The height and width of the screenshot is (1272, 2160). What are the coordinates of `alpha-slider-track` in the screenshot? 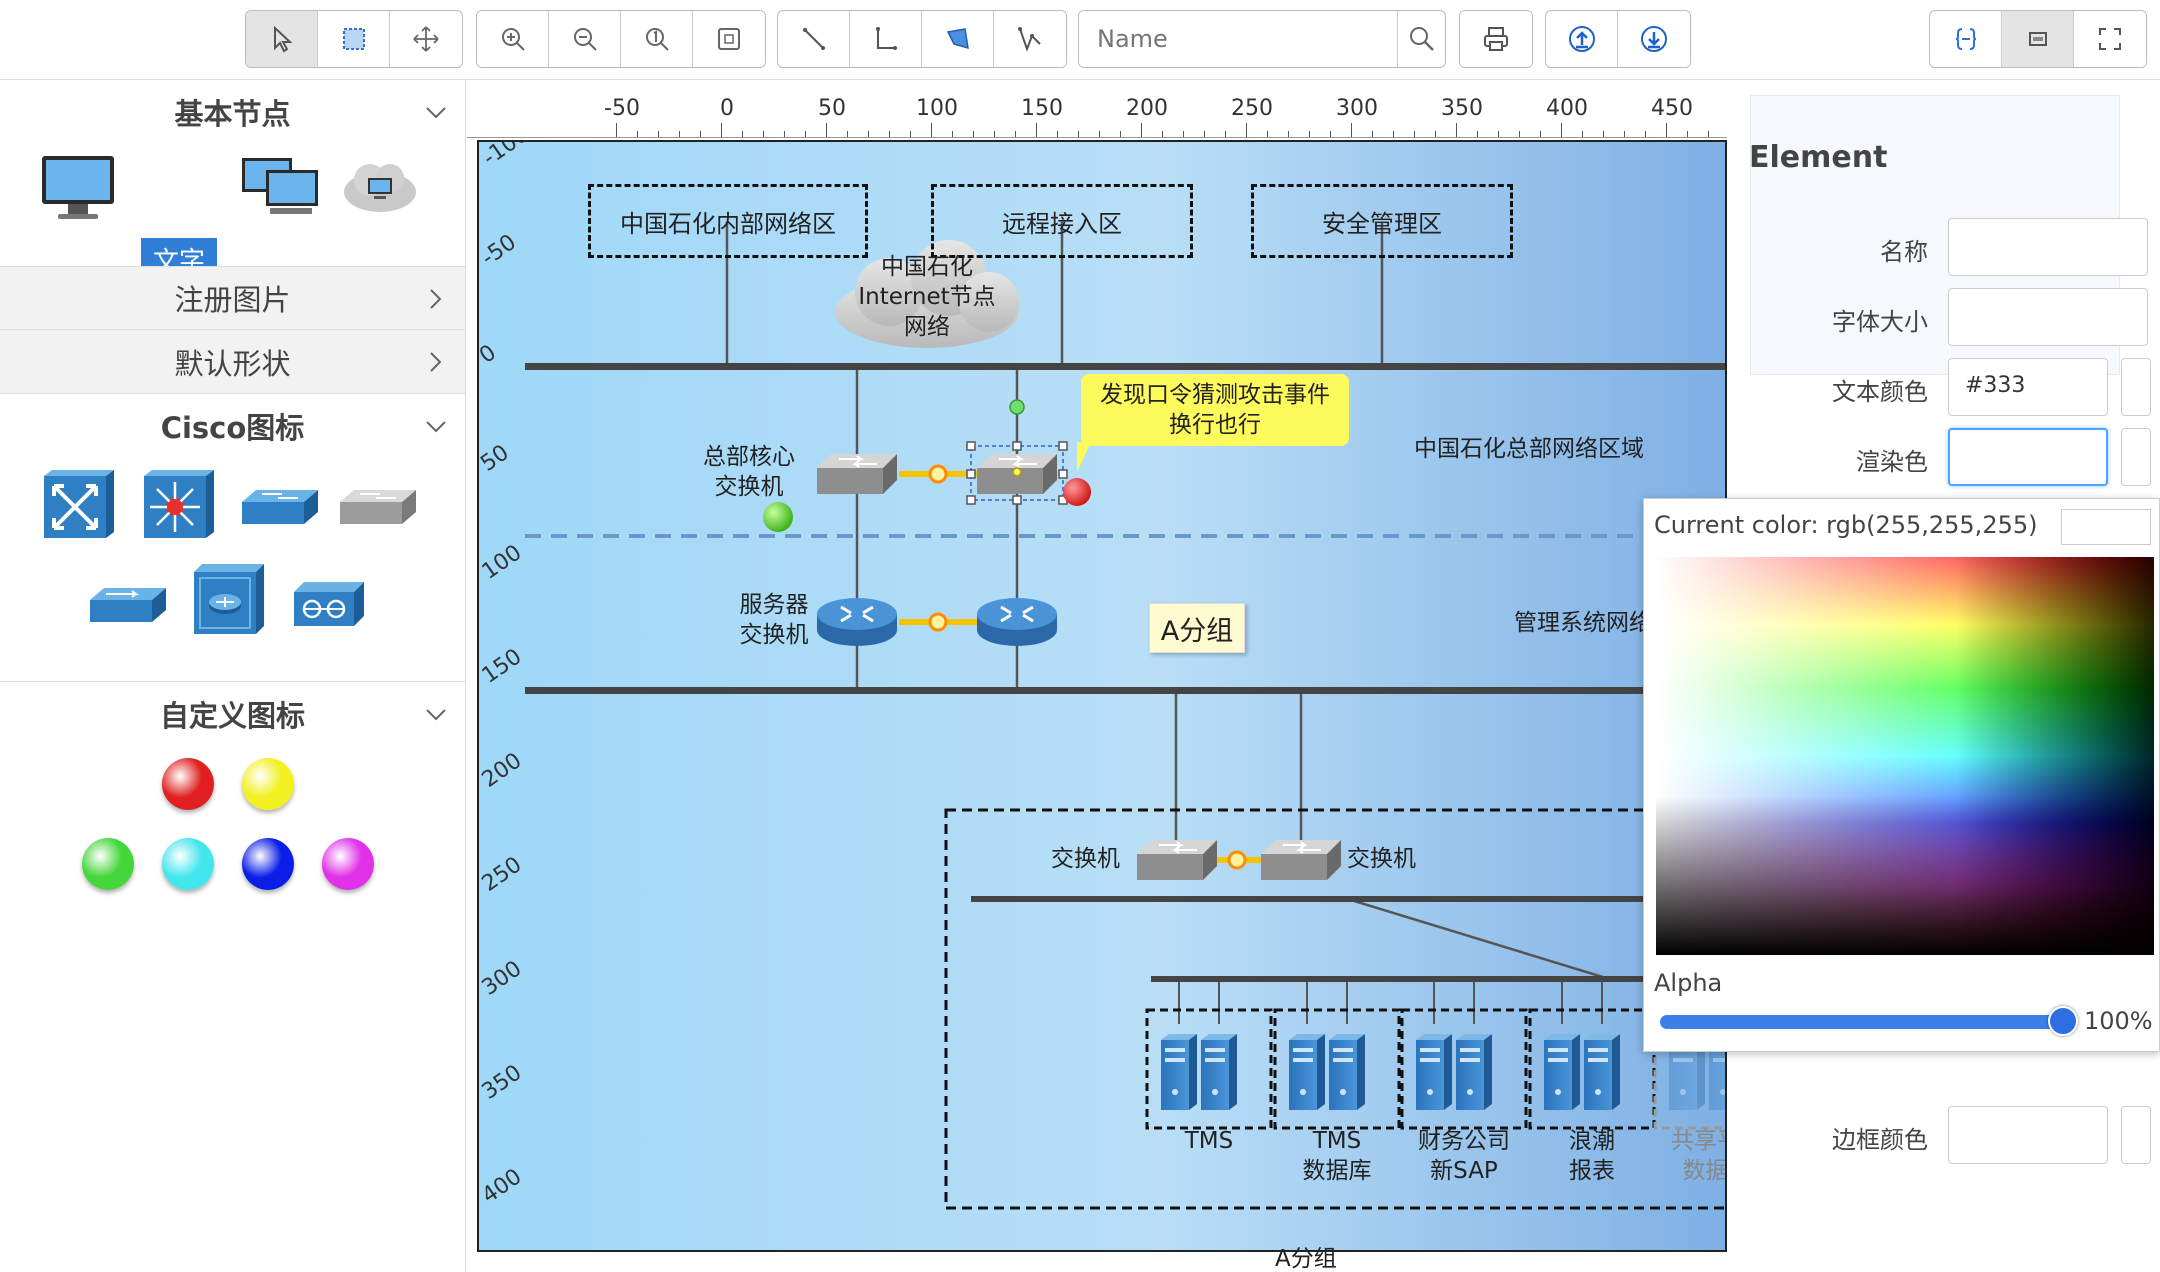 It's located at (1860, 1022).